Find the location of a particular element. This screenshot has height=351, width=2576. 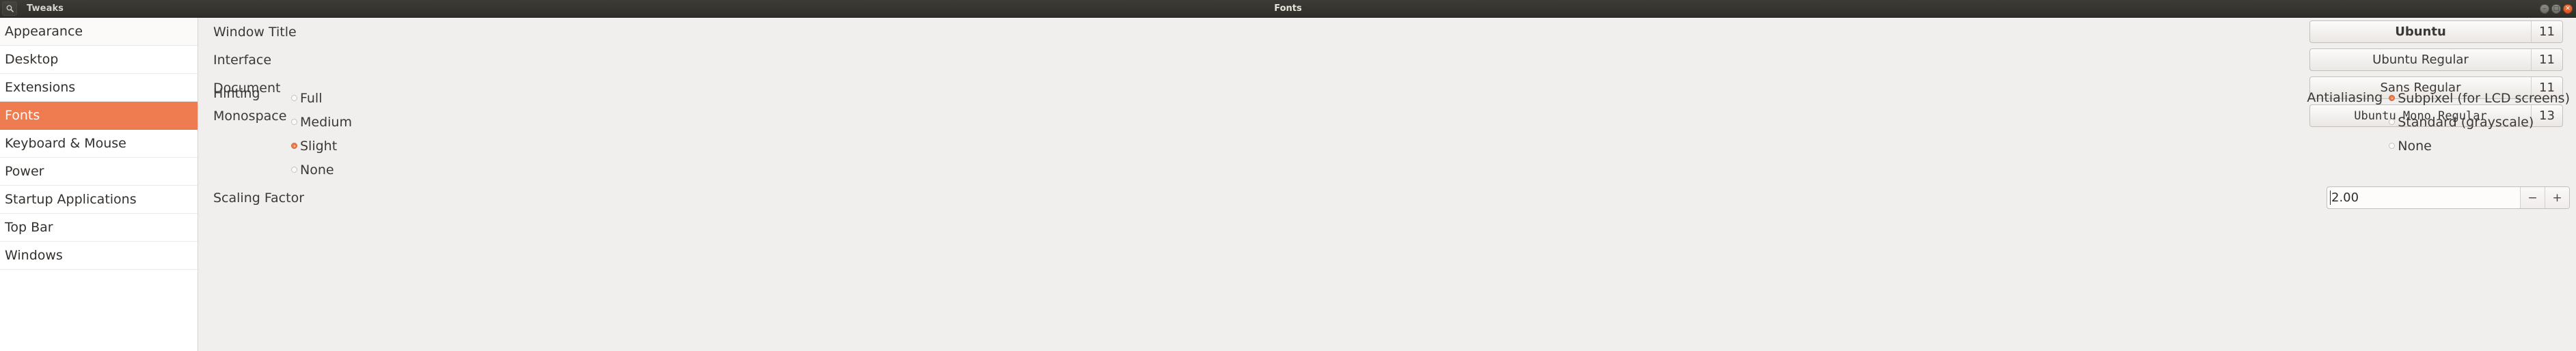

page-title: Fonts is located at coordinates (1288, 8).